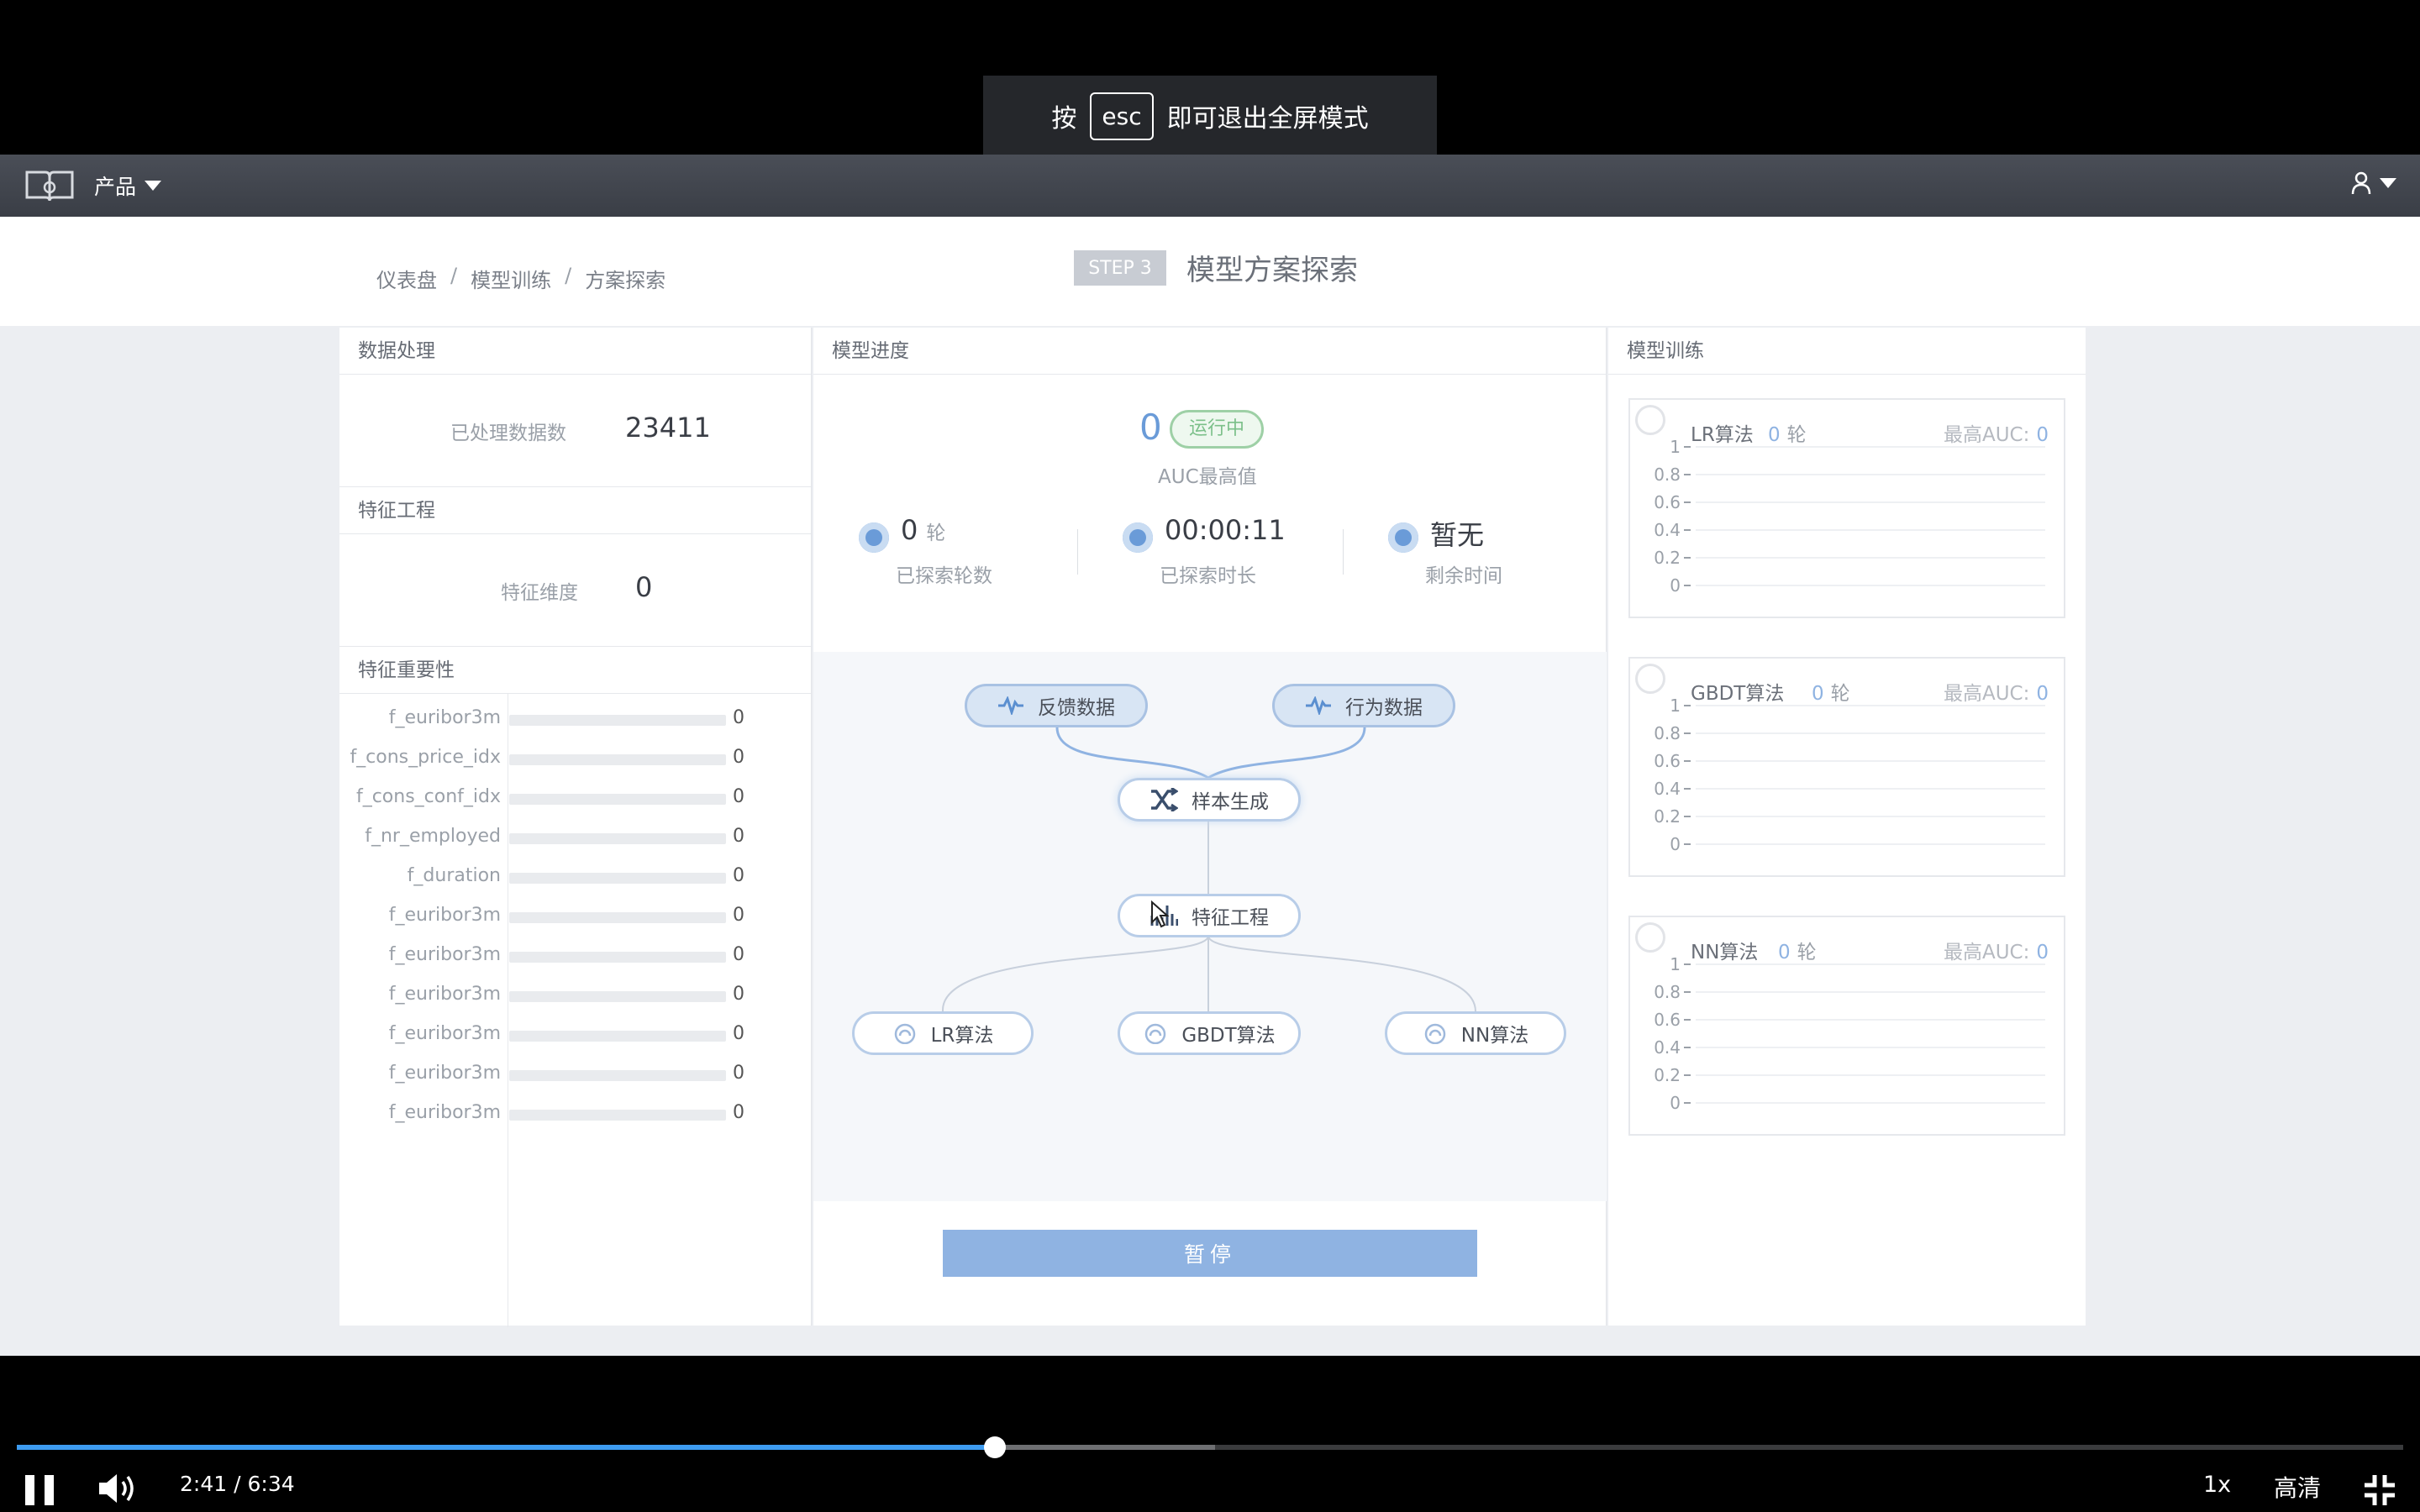  Describe the element at coordinates (1210, 1253) in the screenshot. I see `pause-button: 暂停` at that location.